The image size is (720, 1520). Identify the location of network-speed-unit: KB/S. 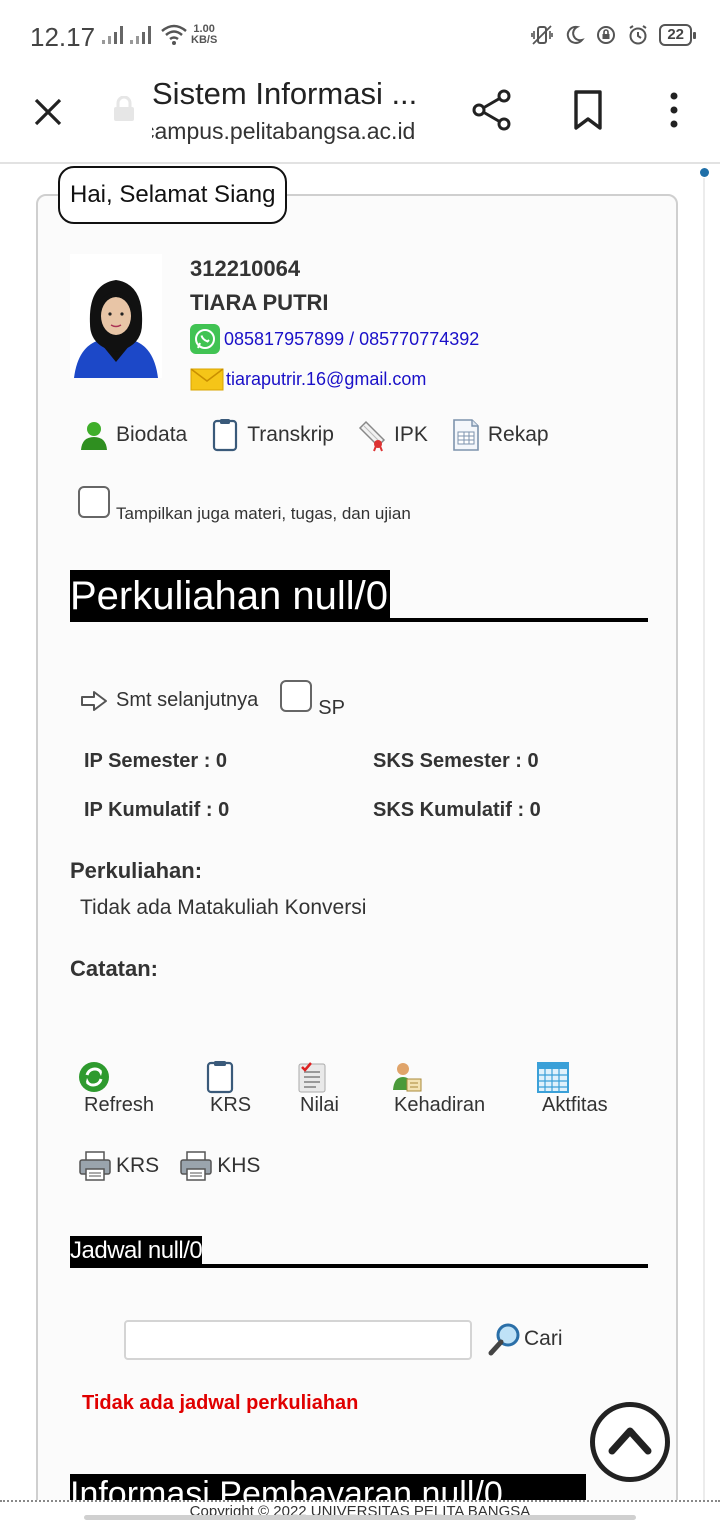
(204, 40).